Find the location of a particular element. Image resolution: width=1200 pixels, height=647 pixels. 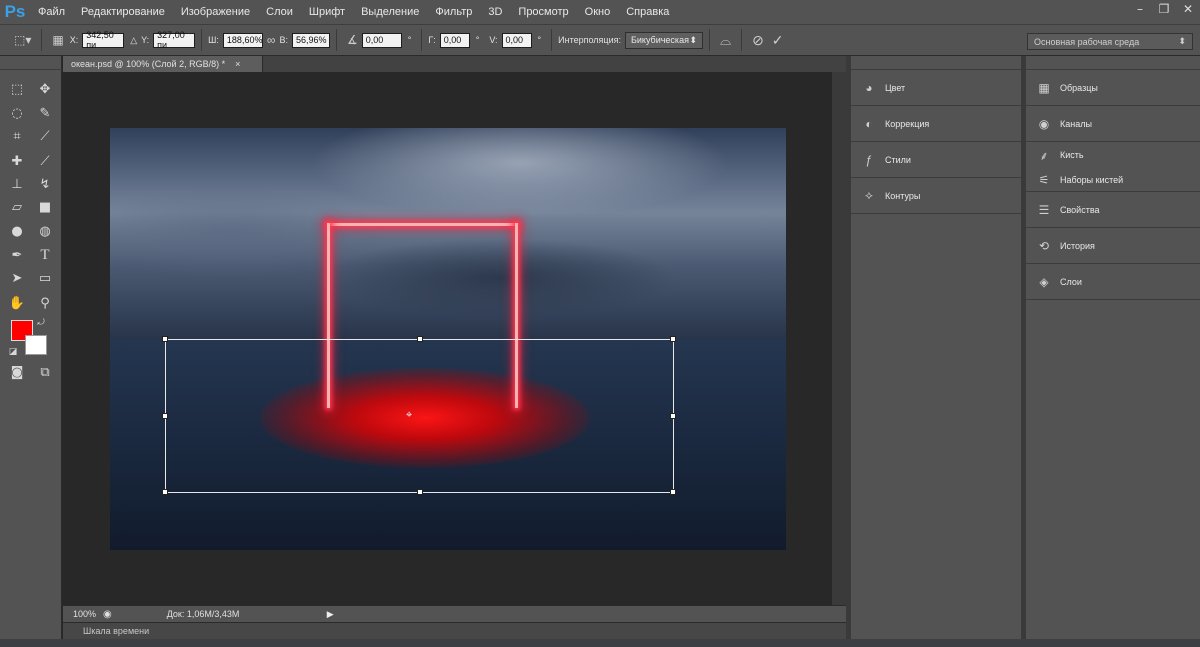

panel-properties: ☰ Свойства is located at coordinates (1113, 210).